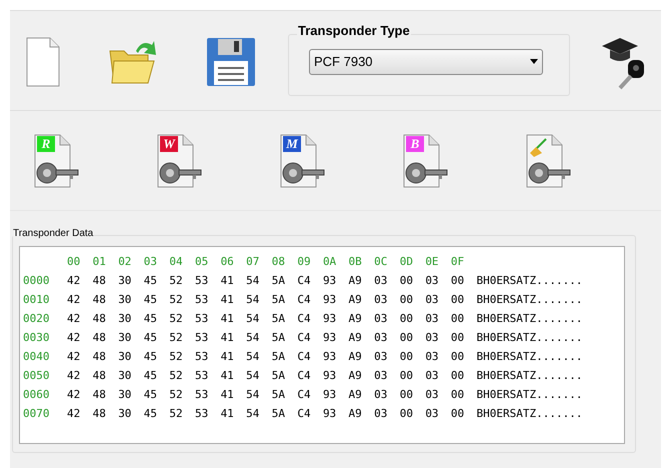  I want to click on column-header: 00, so click(74, 262).